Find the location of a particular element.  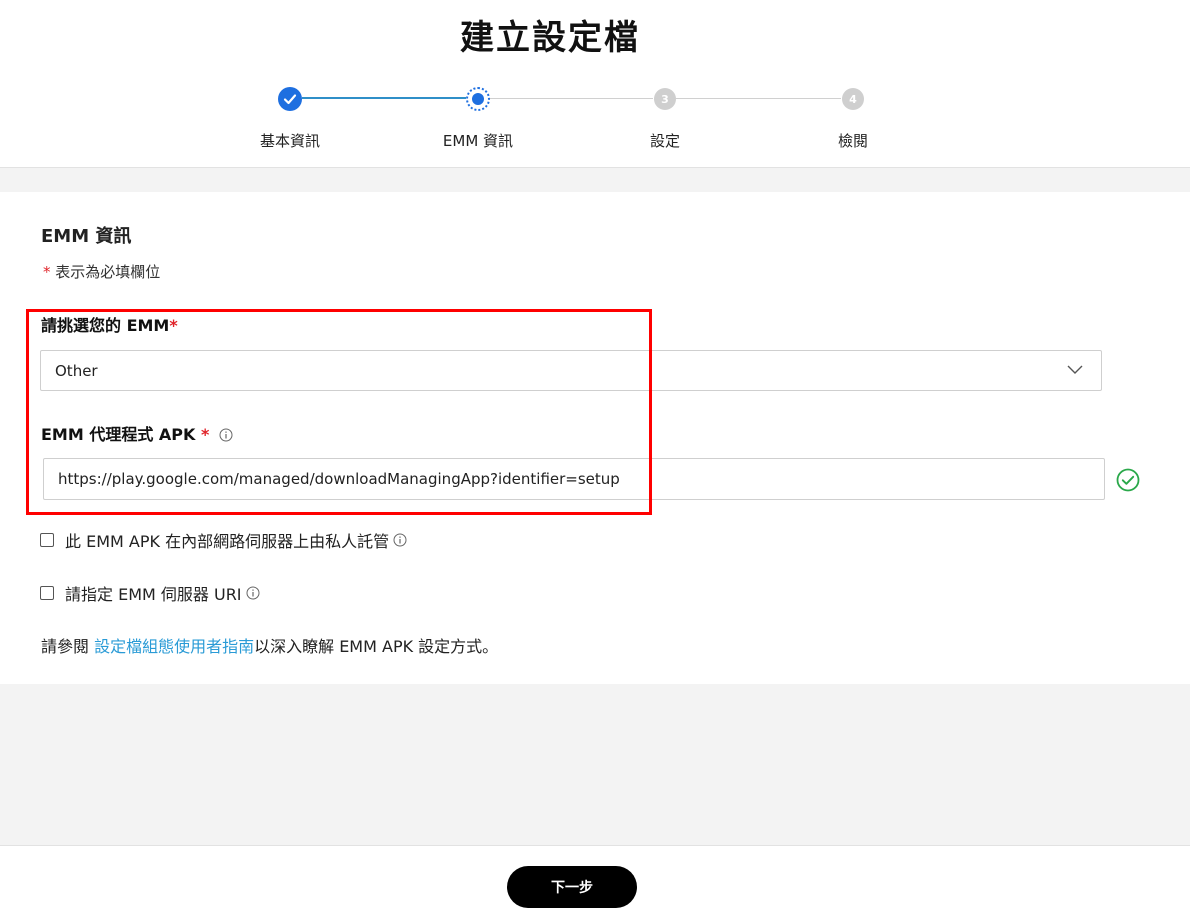

step-4-number: 4 is located at coordinates (853, 99).